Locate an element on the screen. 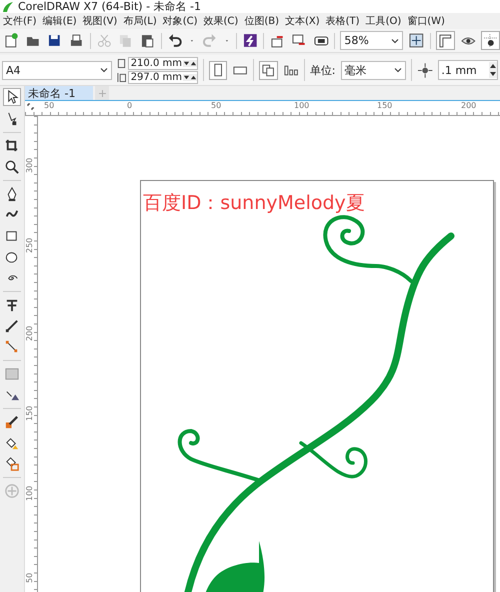 The image size is (500, 592). ruler-label: 300 is located at coordinates (29, 165).